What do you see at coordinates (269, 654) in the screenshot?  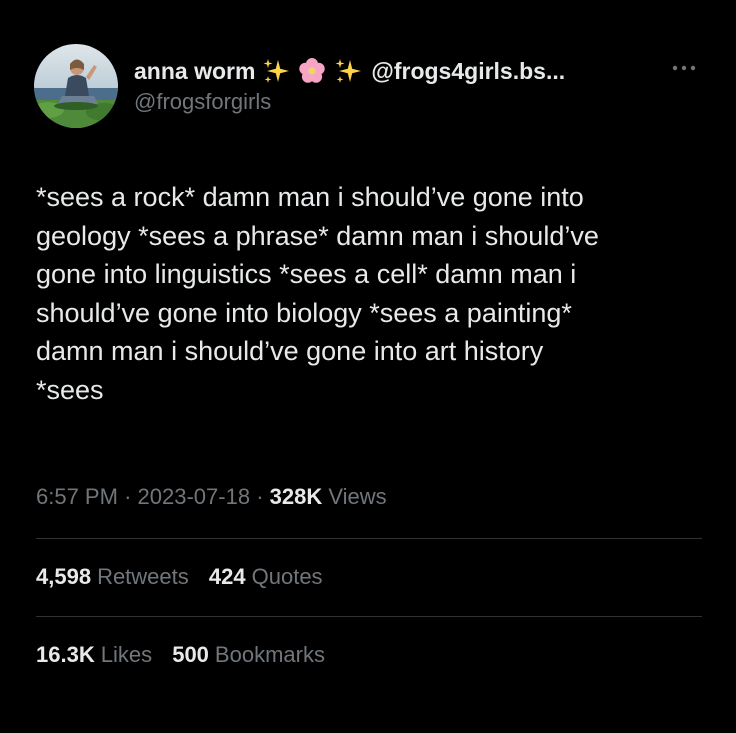 I see `bookmarks-label: Bookmarks` at bounding box center [269, 654].